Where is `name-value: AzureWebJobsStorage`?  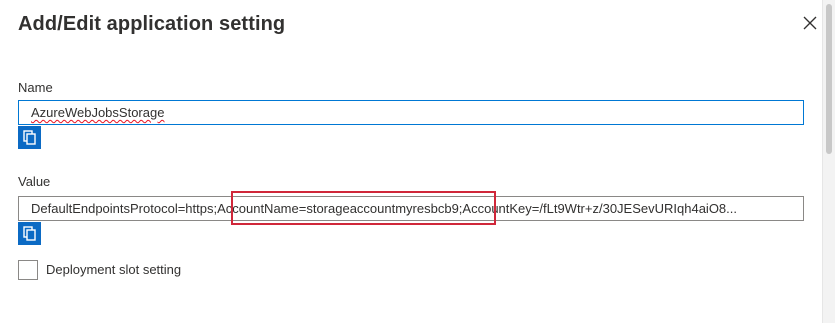 name-value: AzureWebJobsStorage is located at coordinates (98, 112).